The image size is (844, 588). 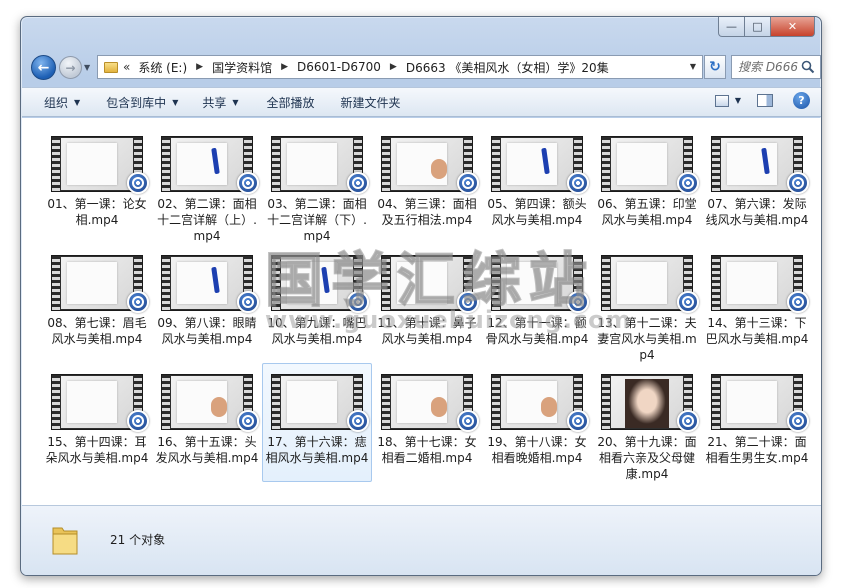 I want to click on folder-icon, so click(x=65, y=541).